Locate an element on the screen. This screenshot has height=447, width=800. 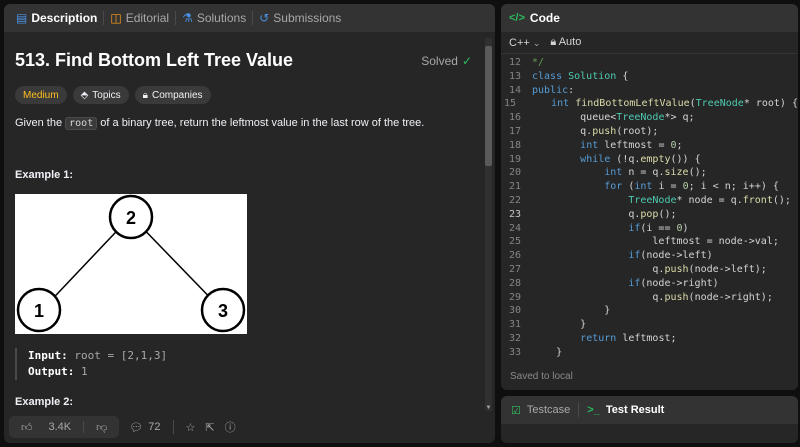
auto-mode-label: Auto is located at coordinates (570, 42).